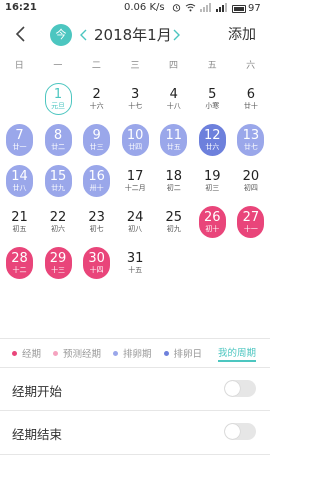 This screenshot has width=320, height=480. Describe the element at coordinates (212, 94) in the screenshot. I see `day-number: 5` at that location.